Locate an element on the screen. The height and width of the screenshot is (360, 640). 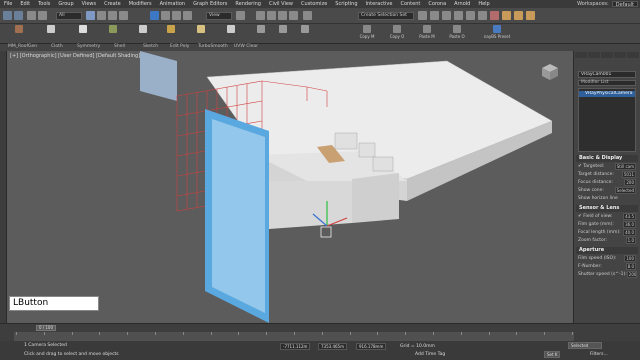
menu-animation: Animation is located at coordinates (173, 4).